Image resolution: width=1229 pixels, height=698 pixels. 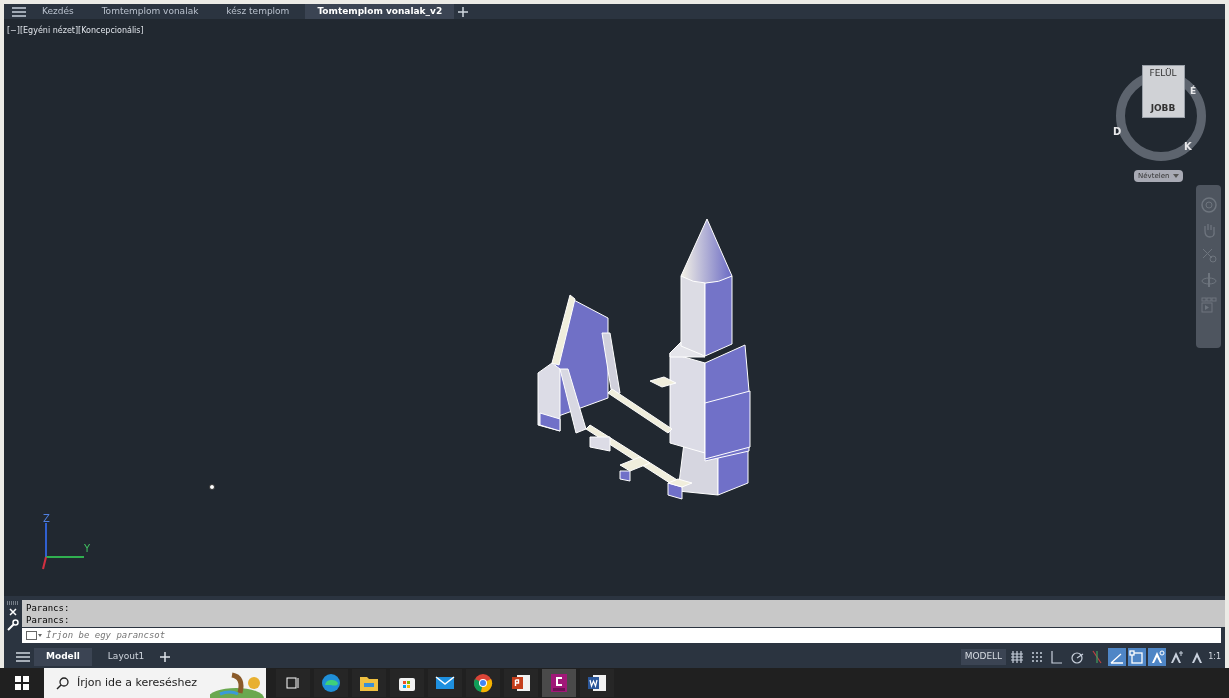 I want to click on taskbar-search-field: Írjon ide a kereséshez, so click(x=155, y=683).